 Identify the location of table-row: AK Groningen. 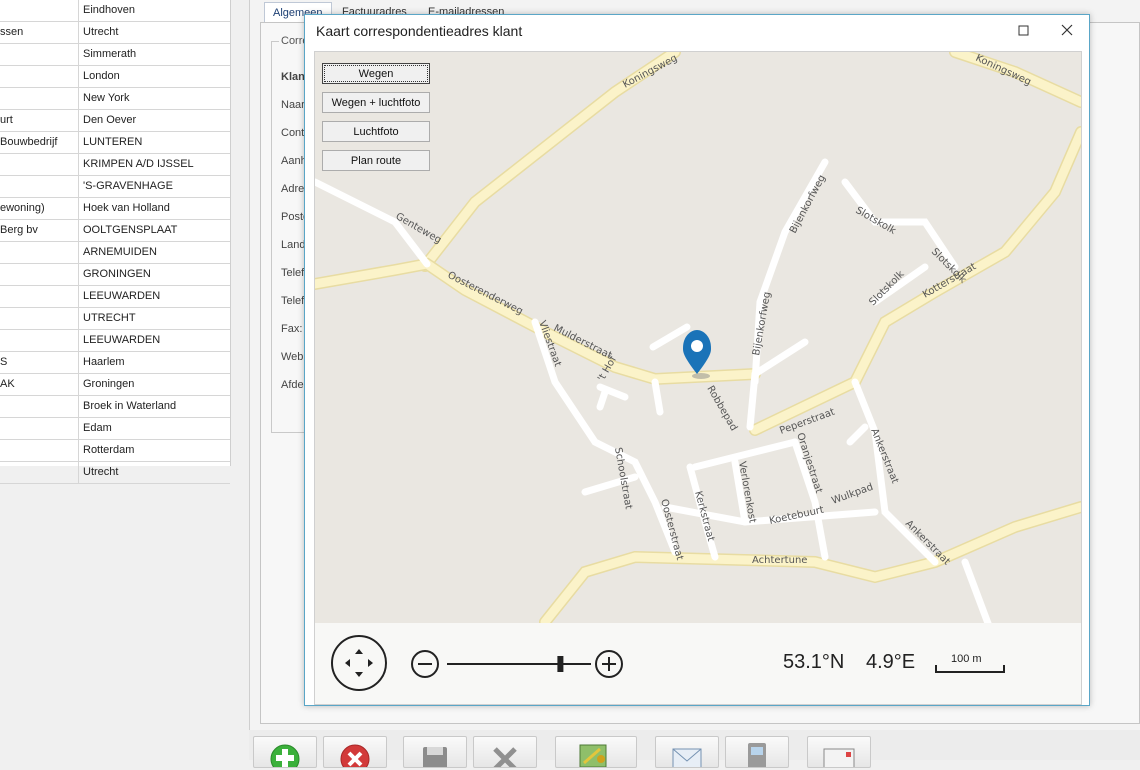
(115, 385).